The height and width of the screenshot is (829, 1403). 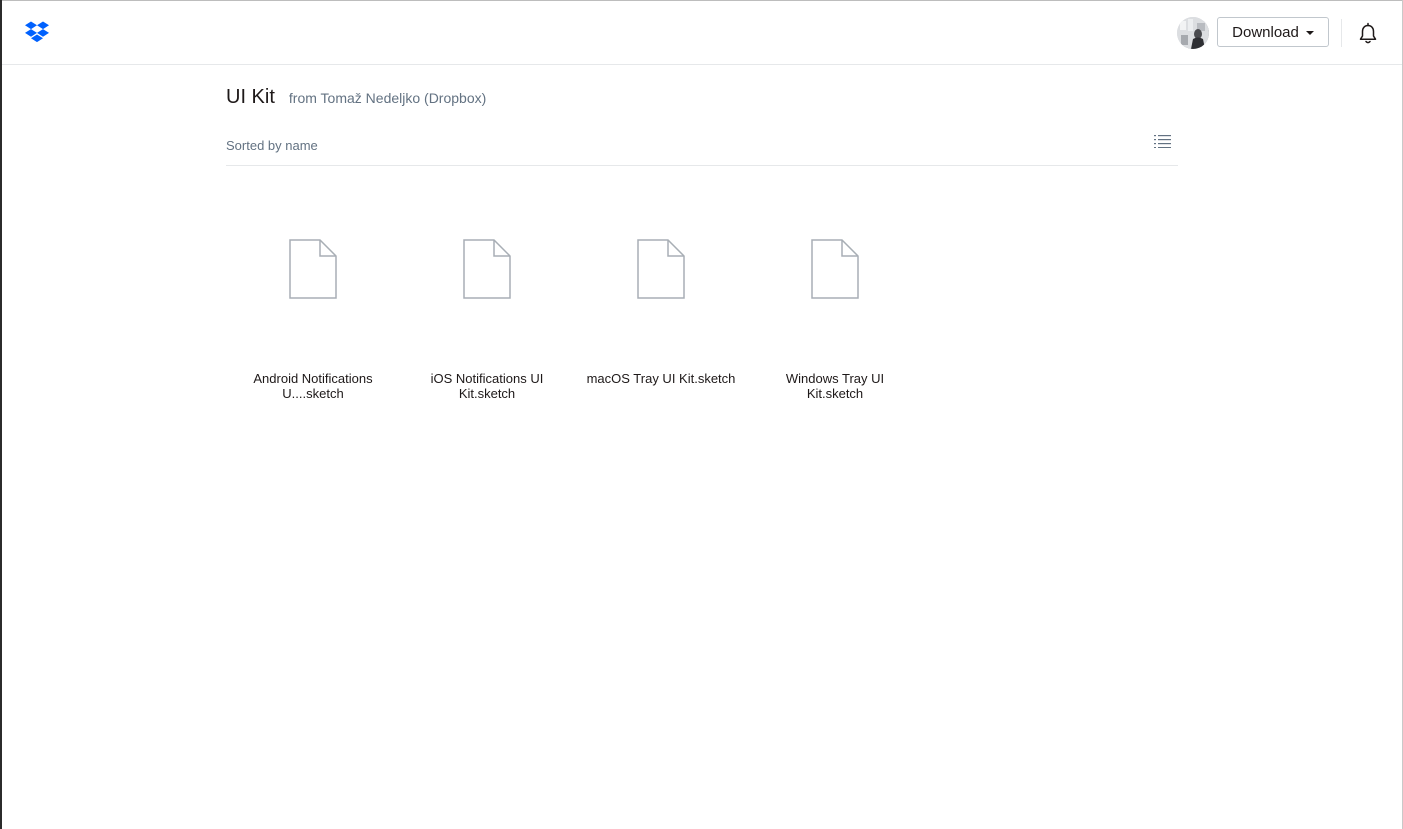 What do you see at coordinates (661, 312) in the screenshot?
I see `file-tile: macOS Tray UI Kit.sketch` at bounding box center [661, 312].